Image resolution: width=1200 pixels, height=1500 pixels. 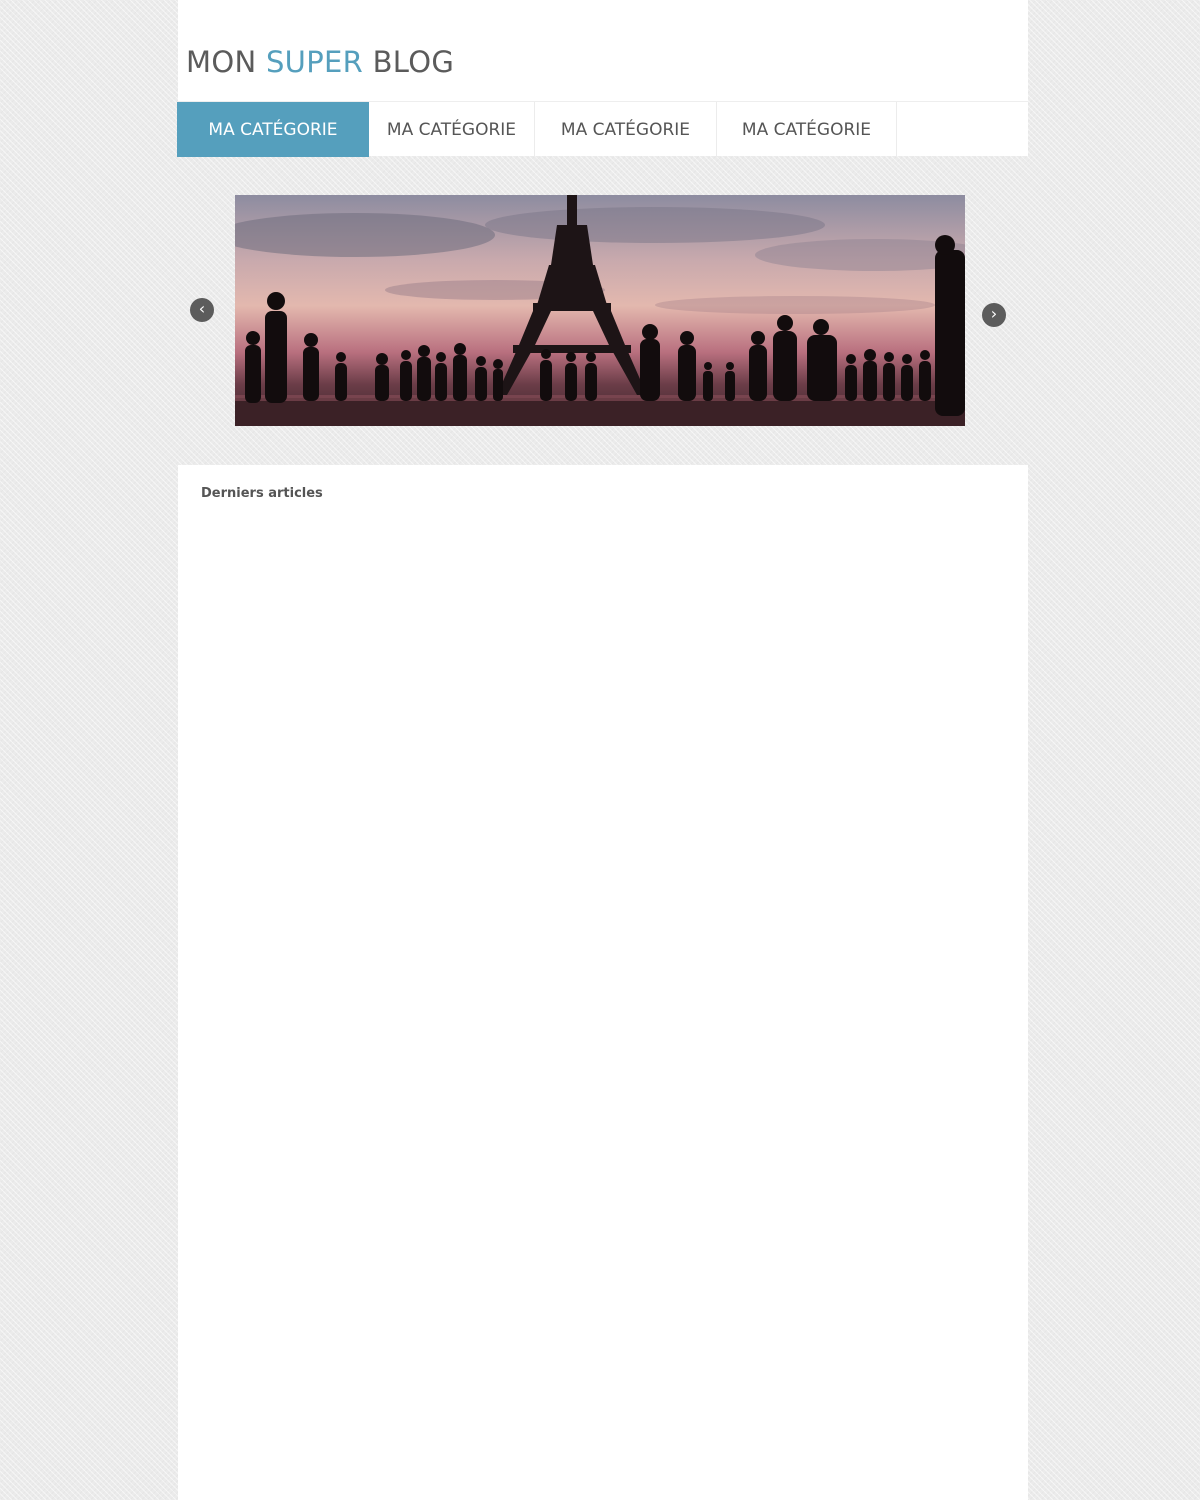 I want to click on nav-item-category-4: MA CATÉGORIE, so click(x=807, y=129).